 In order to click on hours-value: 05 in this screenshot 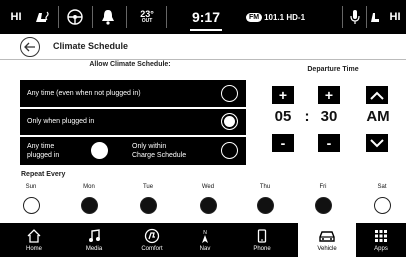, I will do `click(283, 116)`.